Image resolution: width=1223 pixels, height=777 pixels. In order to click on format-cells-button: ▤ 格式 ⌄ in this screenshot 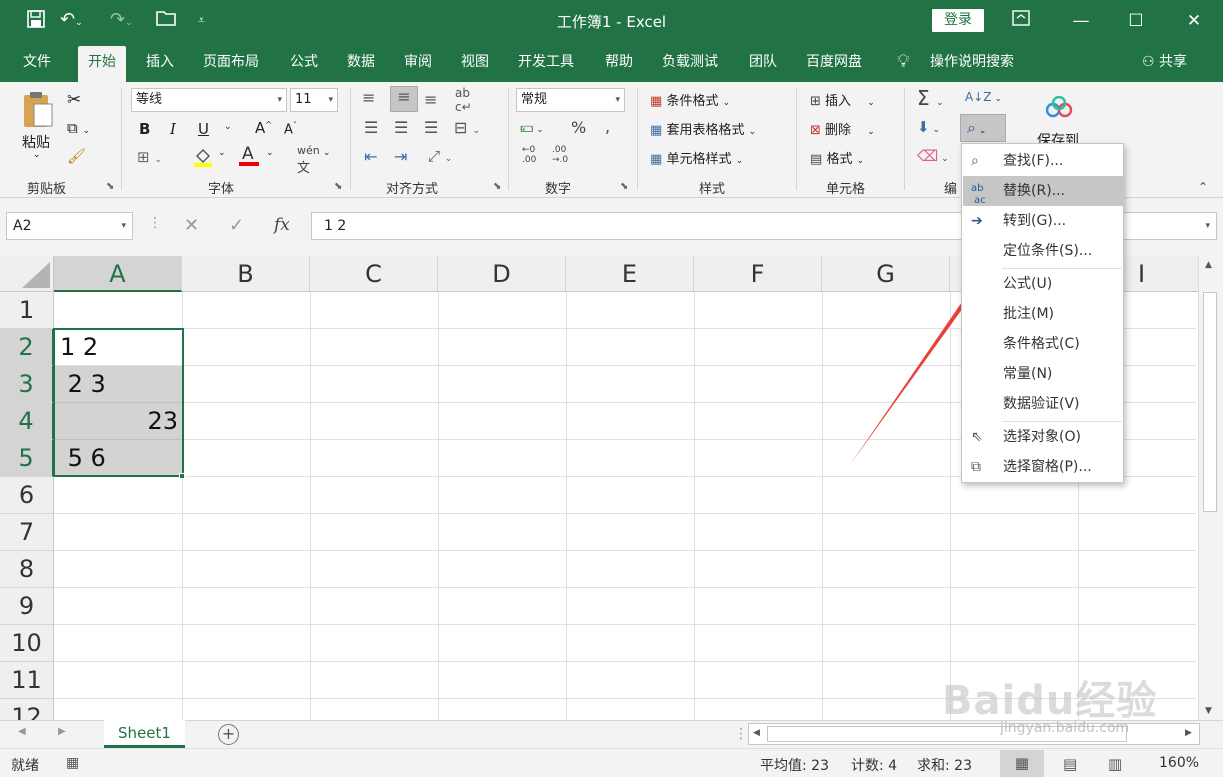, I will do `click(837, 157)`.